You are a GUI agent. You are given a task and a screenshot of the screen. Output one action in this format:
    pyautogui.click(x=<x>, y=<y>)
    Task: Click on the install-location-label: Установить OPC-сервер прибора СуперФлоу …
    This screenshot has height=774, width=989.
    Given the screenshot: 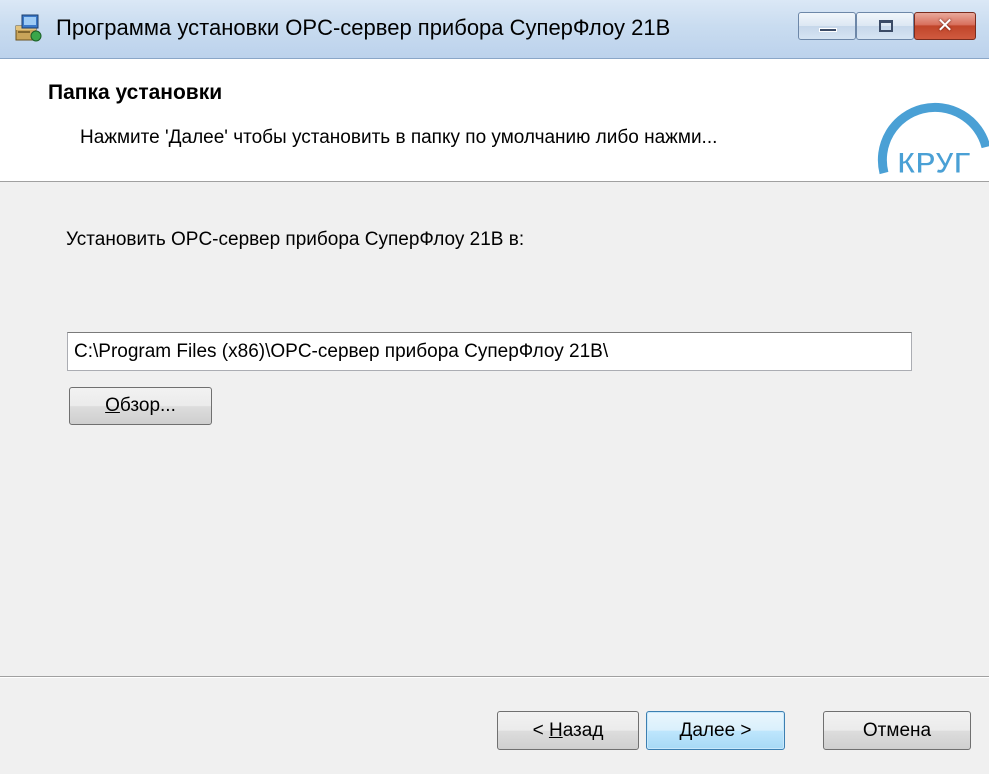 What is the action you would take?
    pyautogui.click(x=295, y=239)
    